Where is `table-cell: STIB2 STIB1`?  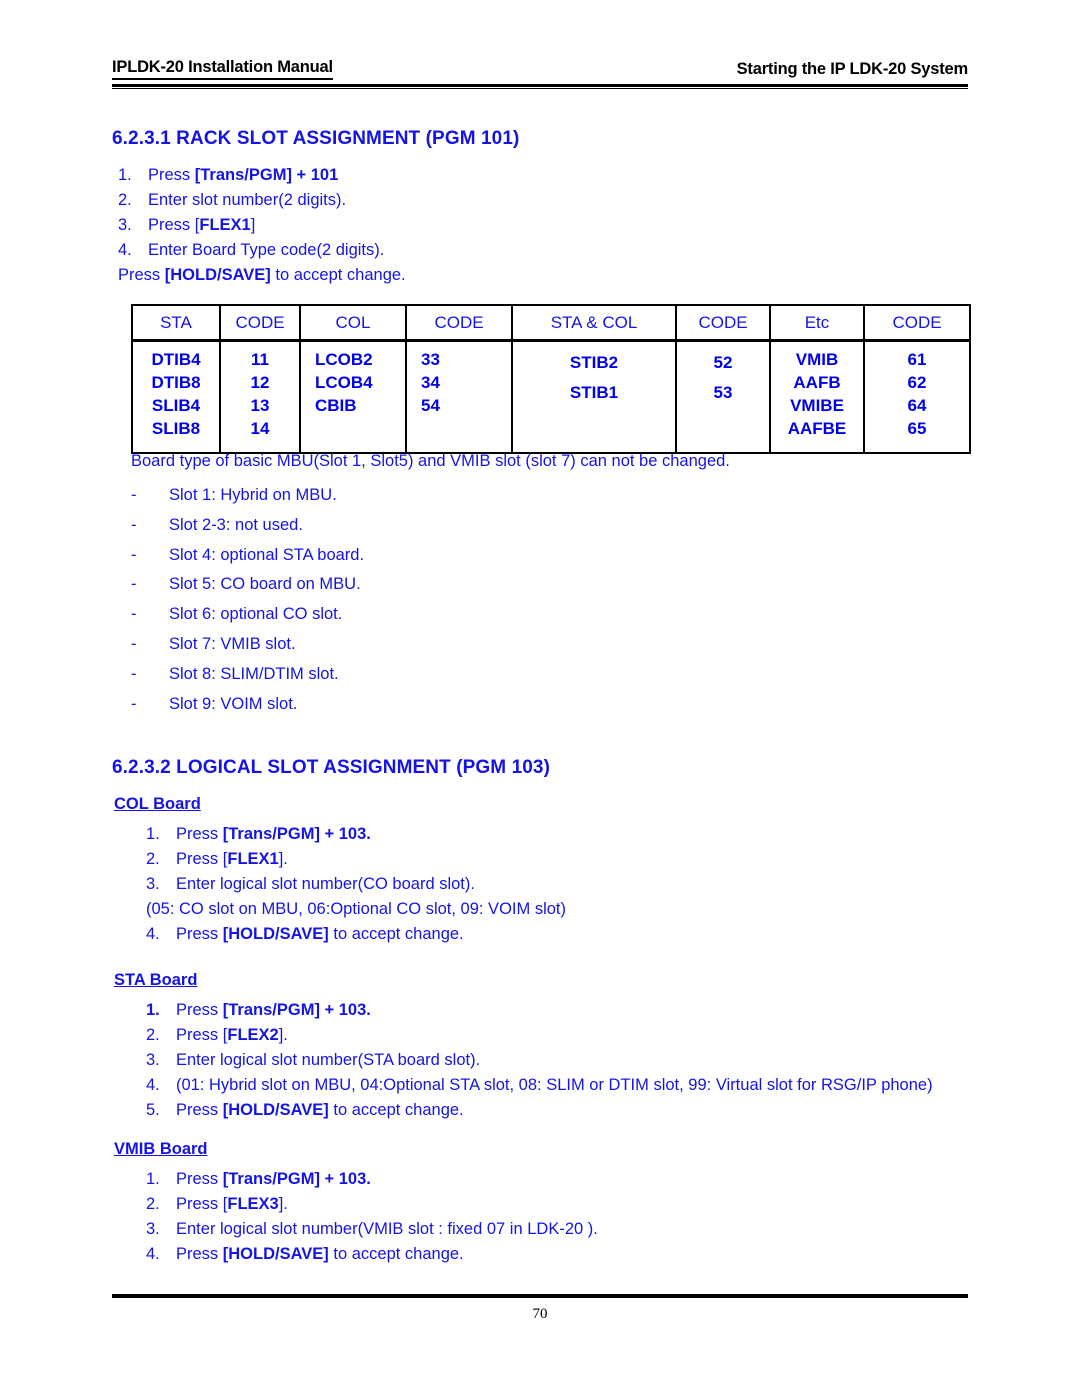
table-cell: STIB2 STIB1 is located at coordinates (594, 396).